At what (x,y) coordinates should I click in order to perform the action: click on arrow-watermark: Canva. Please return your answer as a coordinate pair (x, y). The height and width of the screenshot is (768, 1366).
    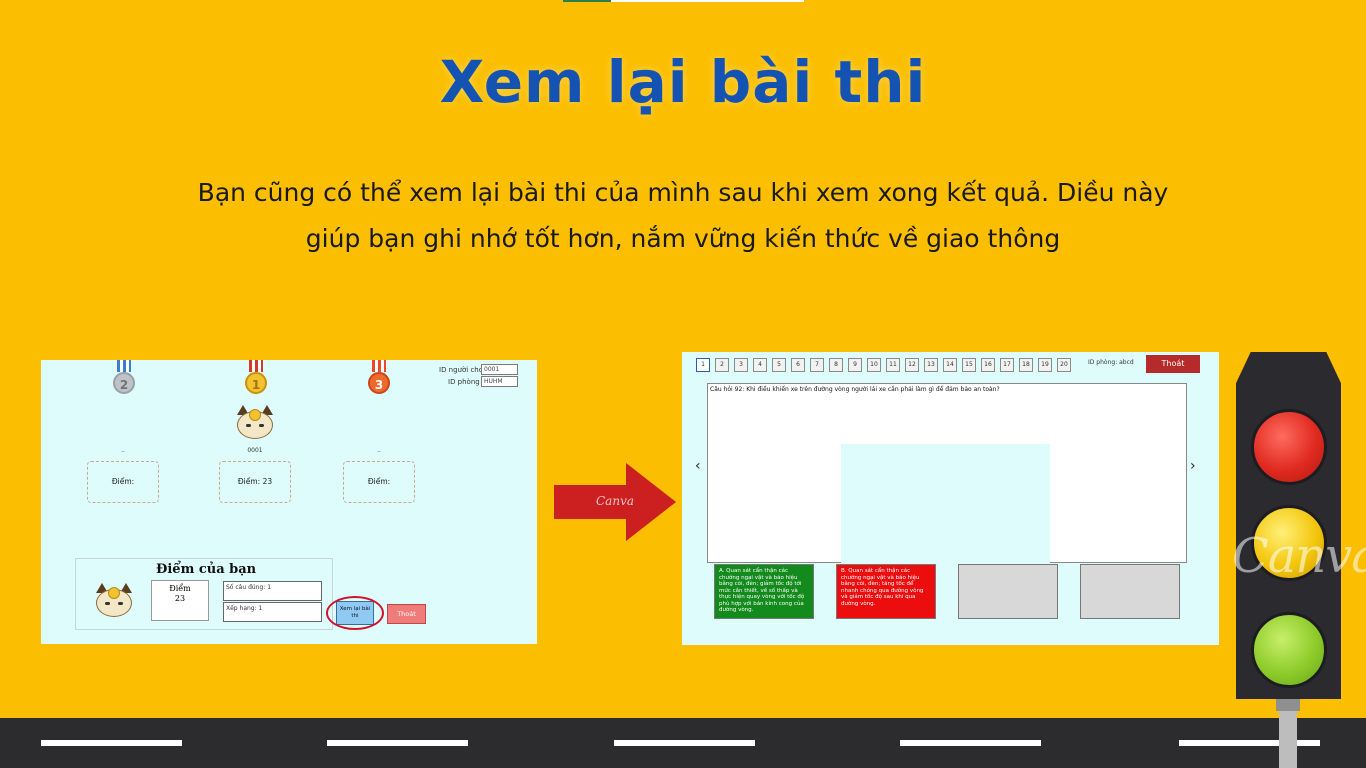
    Looking at the image, I should click on (615, 501).